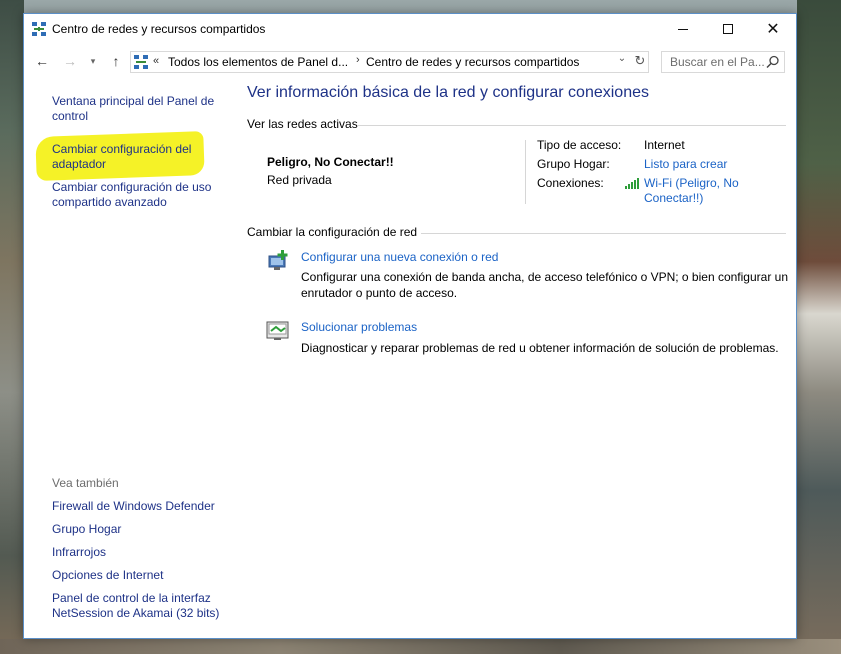 Image resolution: width=841 pixels, height=654 pixels. I want to click on see-also-homegroup: Grupo Hogar, so click(142, 529).